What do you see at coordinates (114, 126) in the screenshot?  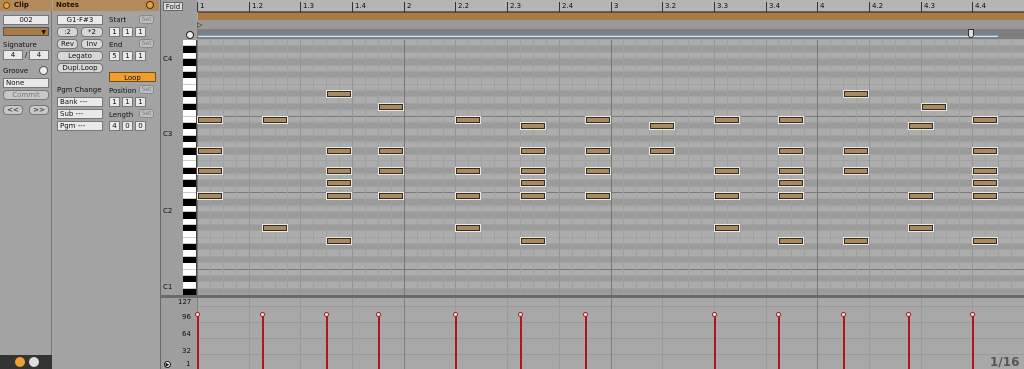 I see `length-bars: 4` at bounding box center [114, 126].